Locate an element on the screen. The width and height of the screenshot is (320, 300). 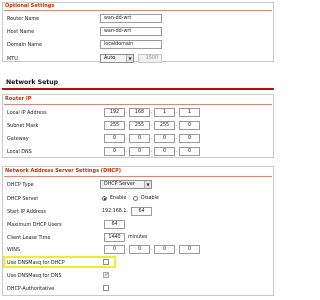
host-name-label: Host Name is located at coordinates (21, 32).